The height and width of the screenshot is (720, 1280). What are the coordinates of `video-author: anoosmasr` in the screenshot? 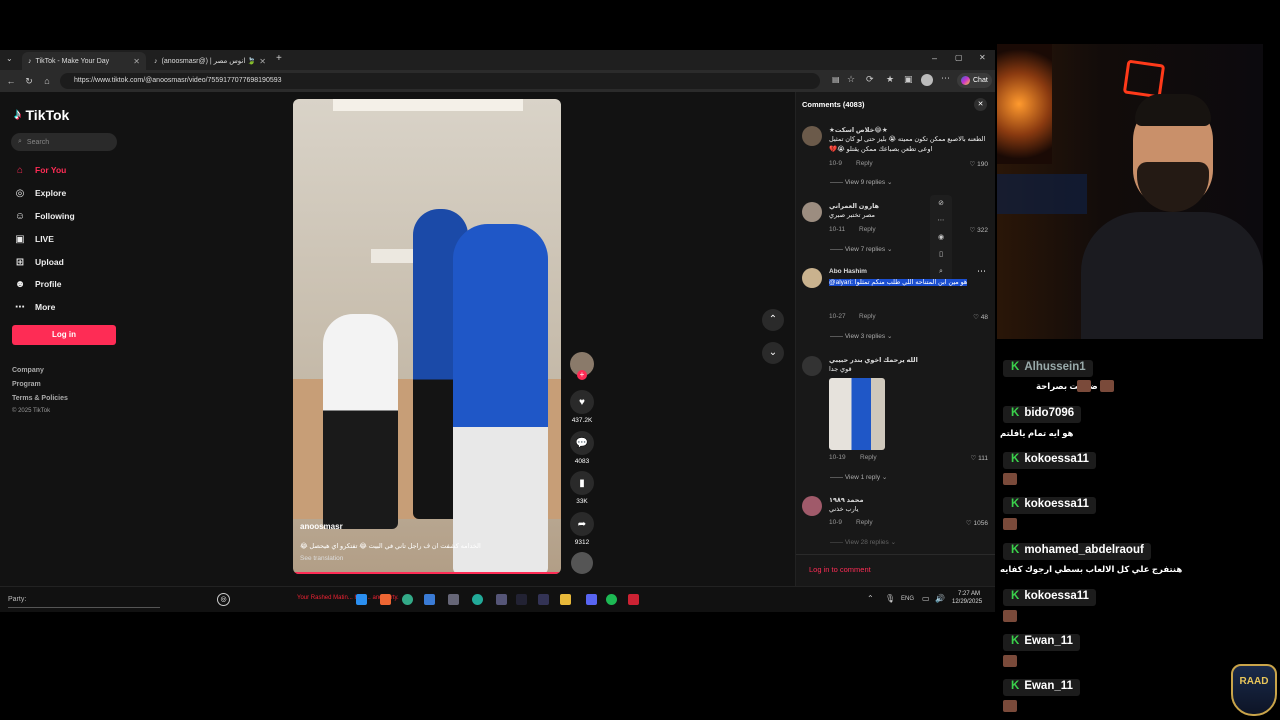 It's located at (321, 526).